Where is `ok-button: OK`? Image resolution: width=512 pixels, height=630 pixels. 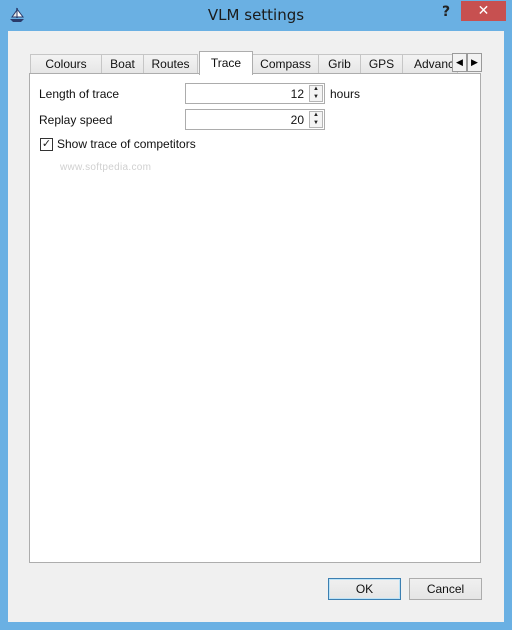 ok-button: OK is located at coordinates (364, 589).